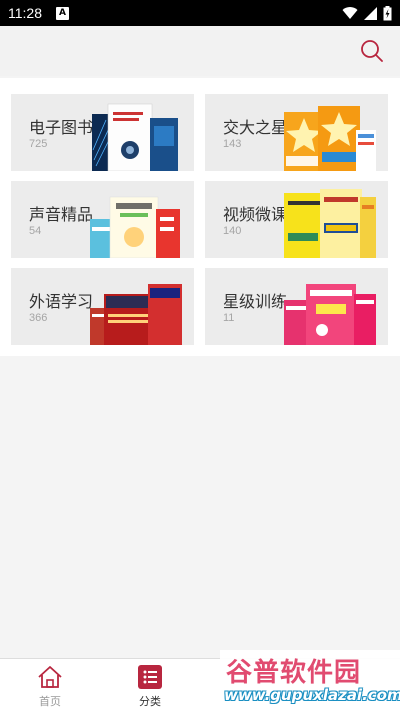 This screenshot has height=712, width=400. Describe the element at coordinates (61, 127) in the screenshot. I see `category-title: 电子图书` at that location.